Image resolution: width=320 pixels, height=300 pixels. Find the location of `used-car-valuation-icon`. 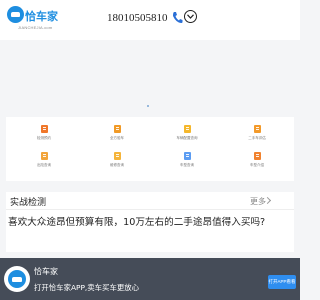

used-car-valuation-icon is located at coordinates (257, 129).